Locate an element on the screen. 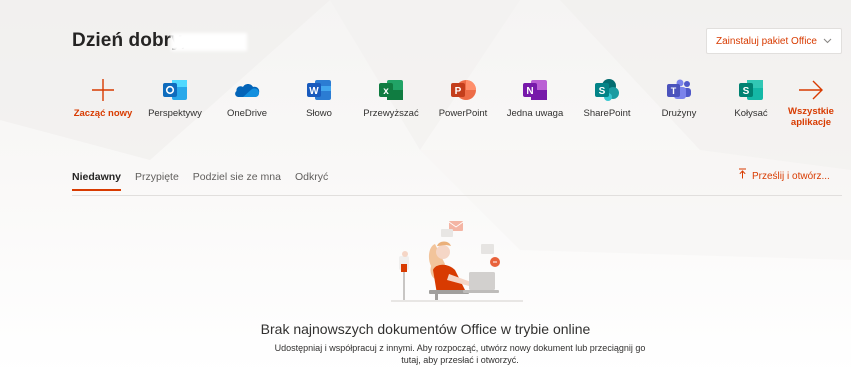 The height and width of the screenshot is (376, 851). chevron-down-icon is located at coordinates (827, 41).